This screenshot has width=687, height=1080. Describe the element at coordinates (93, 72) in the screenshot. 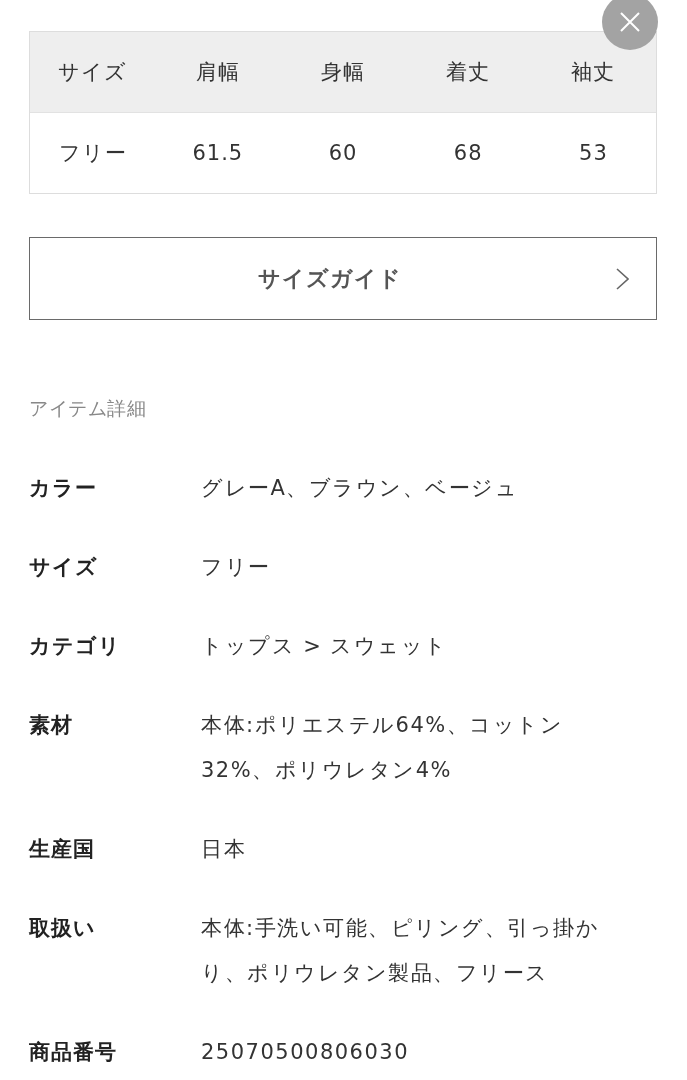

I see `column-header: サイズ` at that location.